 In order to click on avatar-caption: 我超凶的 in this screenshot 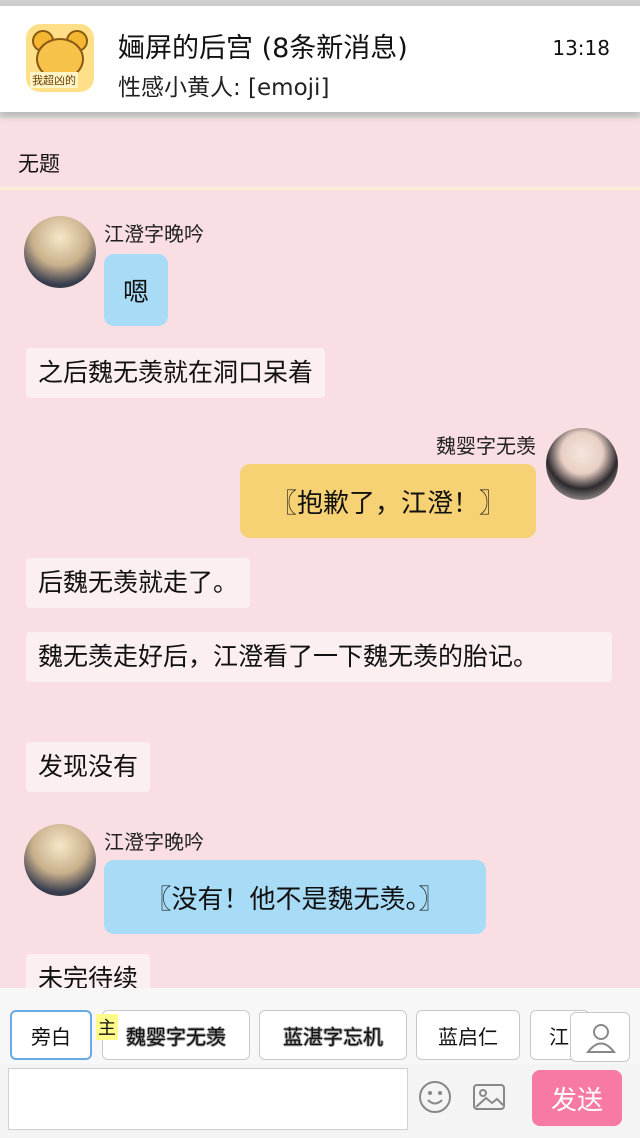, I will do `click(54, 80)`.